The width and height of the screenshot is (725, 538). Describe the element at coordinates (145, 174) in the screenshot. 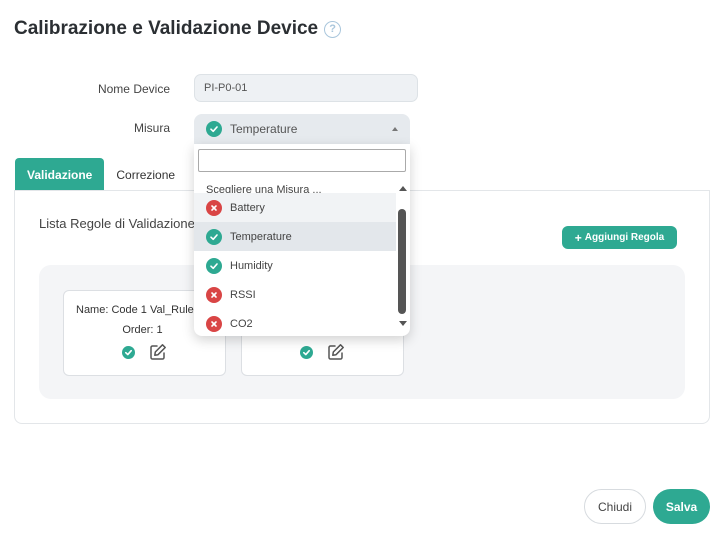

I see `tab-correzione: Correzione` at that location.